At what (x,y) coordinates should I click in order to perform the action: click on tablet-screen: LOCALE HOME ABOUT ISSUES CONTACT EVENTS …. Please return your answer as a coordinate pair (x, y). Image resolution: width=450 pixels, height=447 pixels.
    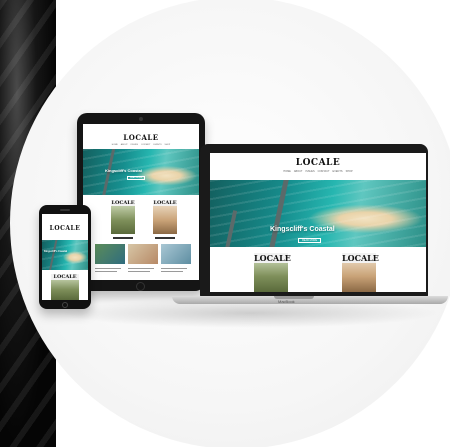
    Looking at the image, I should click on (141, 202).